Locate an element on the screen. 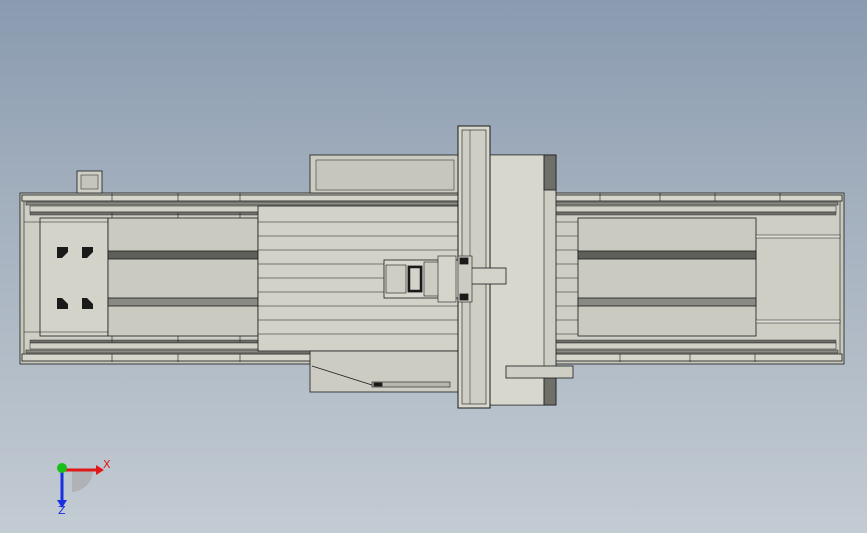  right-work-table is located at coordinates (667, 277).